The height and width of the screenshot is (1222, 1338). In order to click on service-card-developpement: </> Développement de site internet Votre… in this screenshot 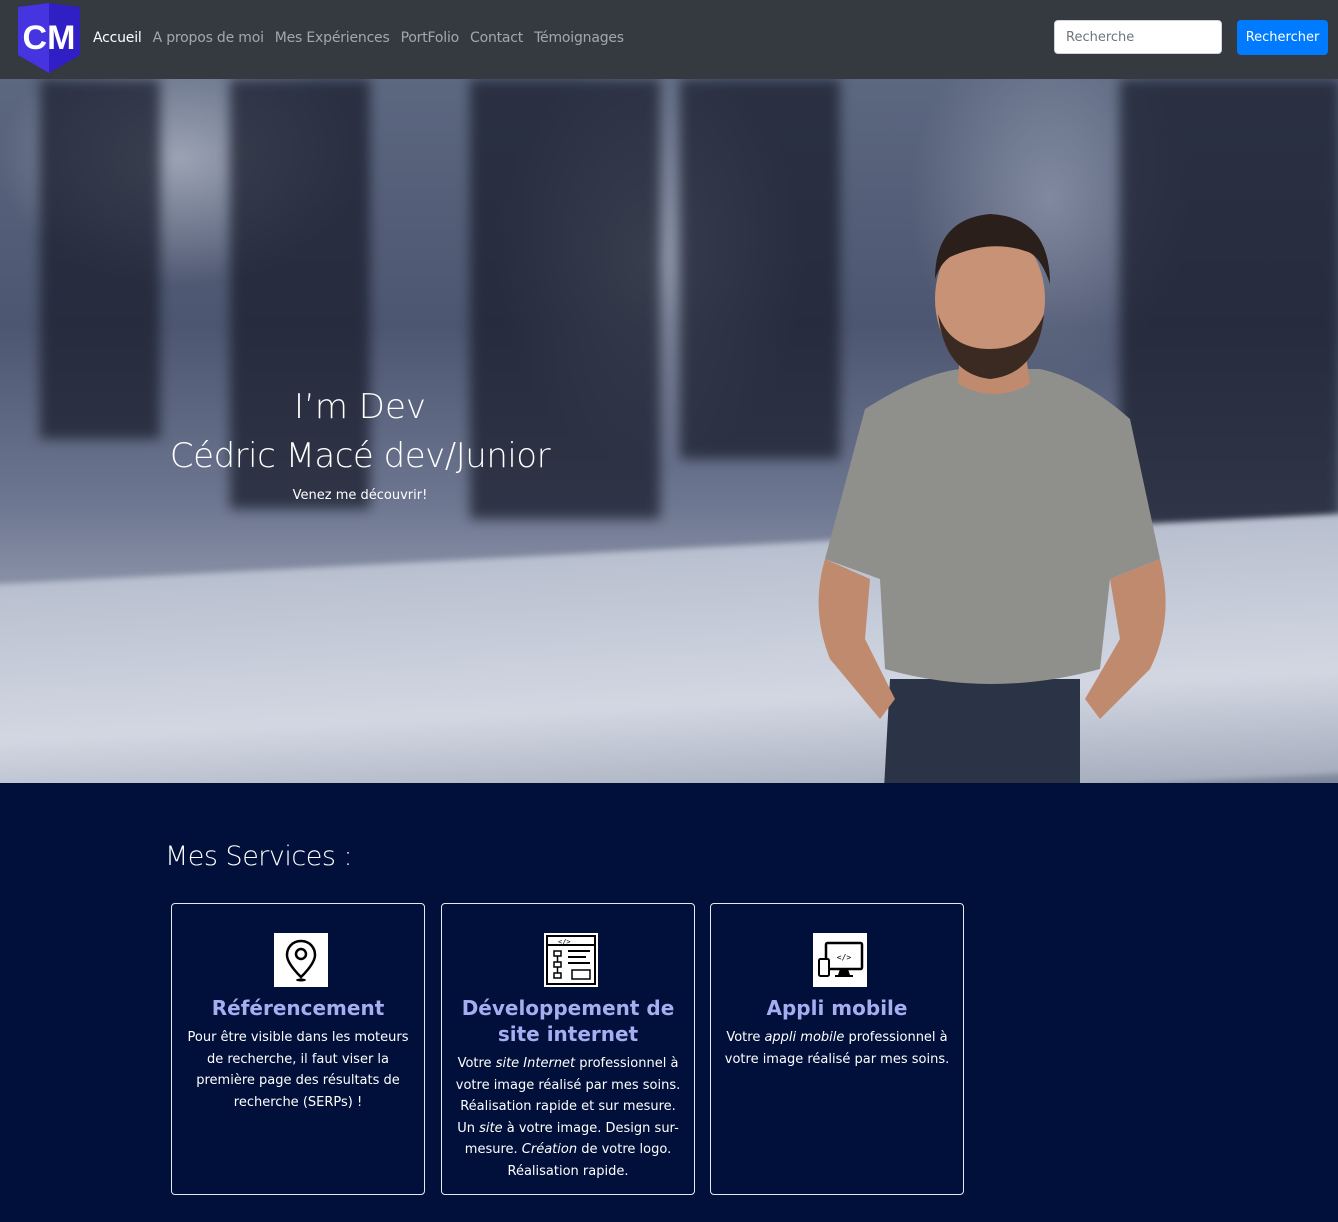, I will do `click(568, 1049)`.